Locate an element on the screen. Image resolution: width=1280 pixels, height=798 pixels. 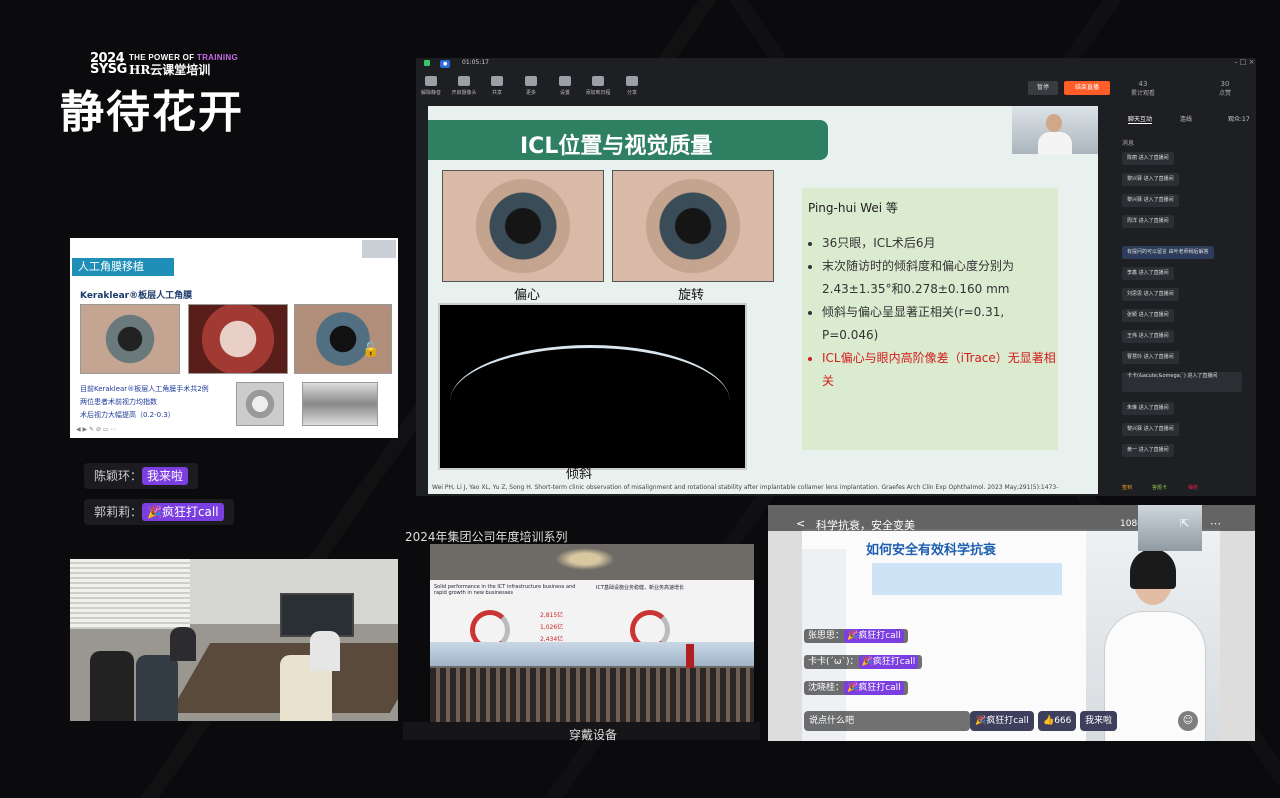
caption-tilt: 倾斜 is located at coordinates (579, 474).